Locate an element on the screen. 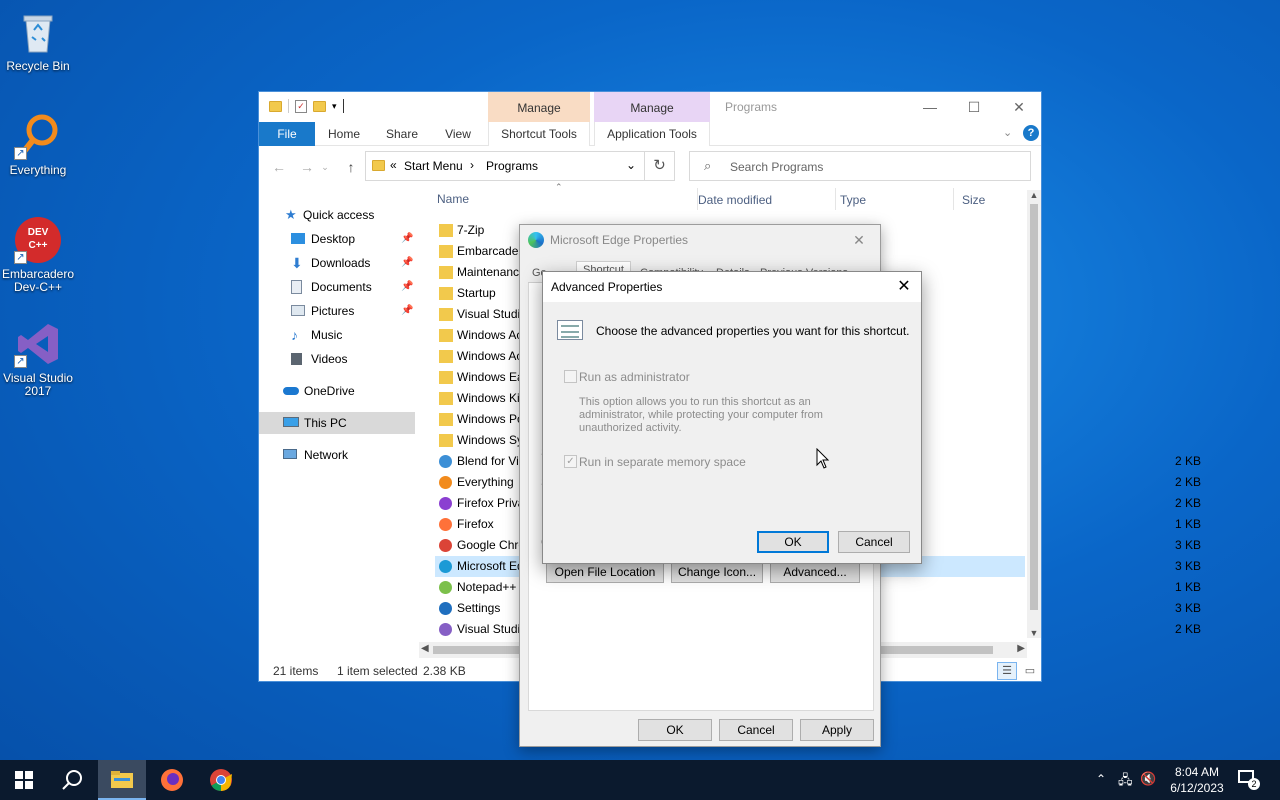  nav-downloads: ⬇ Downloads 📌 is located at coordinates (353, 263).